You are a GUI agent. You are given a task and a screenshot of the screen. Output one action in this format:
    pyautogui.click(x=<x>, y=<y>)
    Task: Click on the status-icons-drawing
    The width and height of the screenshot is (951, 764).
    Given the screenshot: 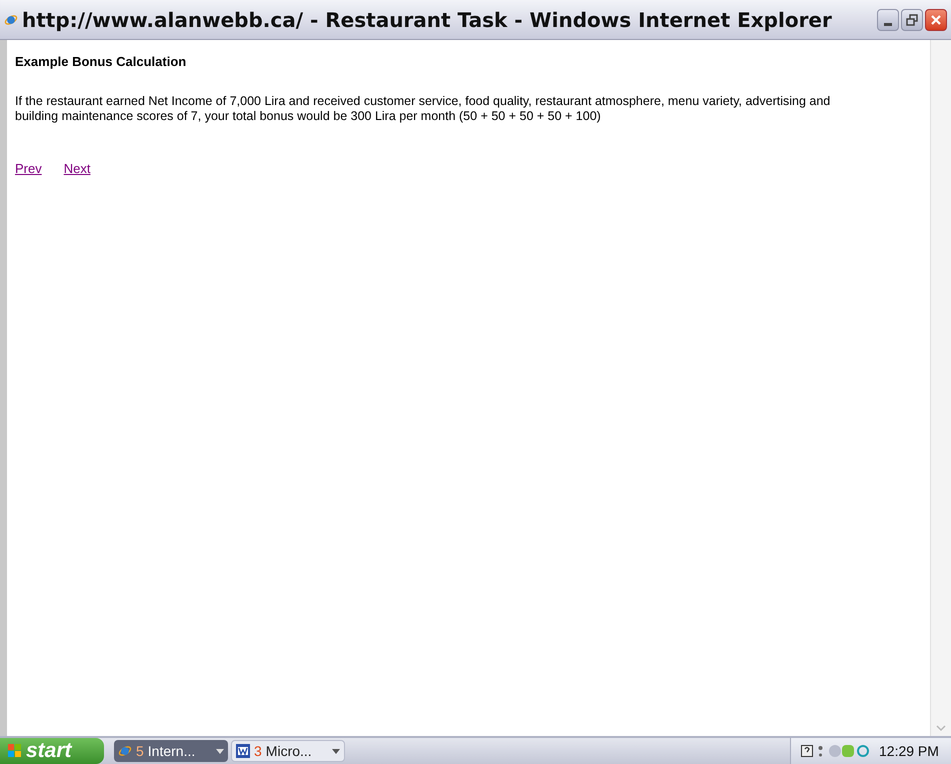 What is the action you would take?
    pyautogui.click(x=849, y=751)
    